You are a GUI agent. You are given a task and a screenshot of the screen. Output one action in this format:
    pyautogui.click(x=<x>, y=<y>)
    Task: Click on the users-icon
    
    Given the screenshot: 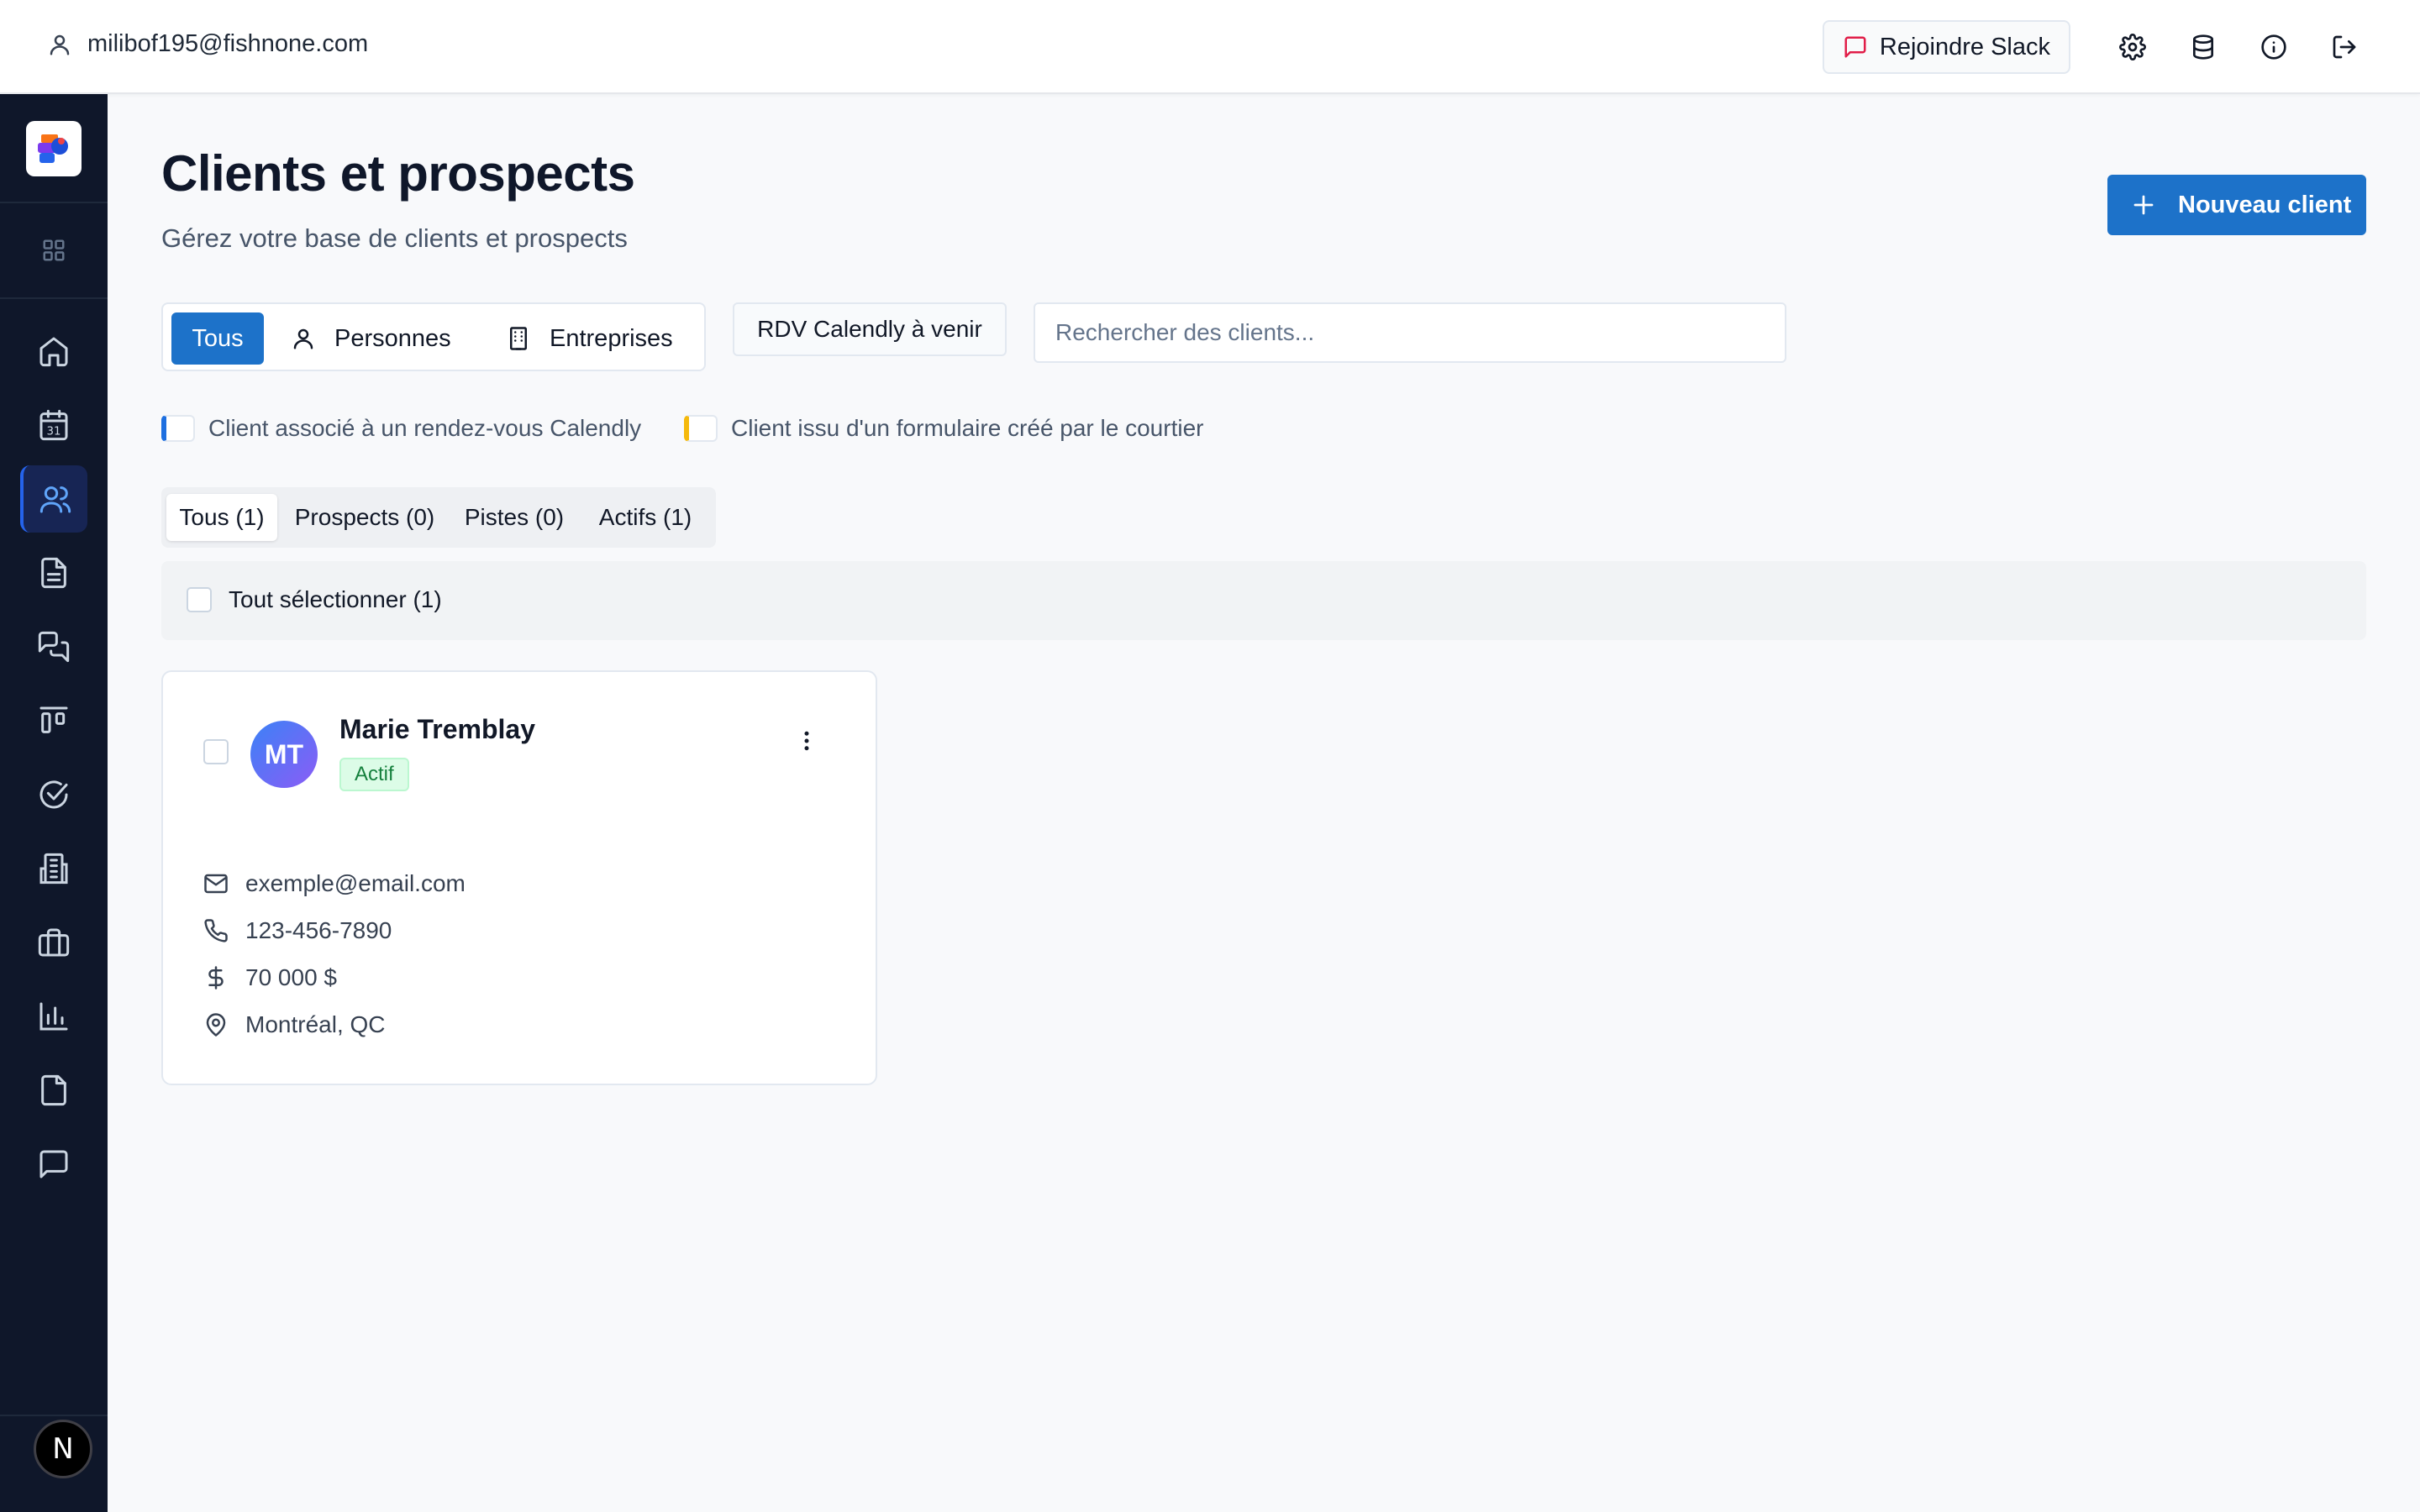 What is the action you would take?
    pyautogui.click(x=55, y=499)
    